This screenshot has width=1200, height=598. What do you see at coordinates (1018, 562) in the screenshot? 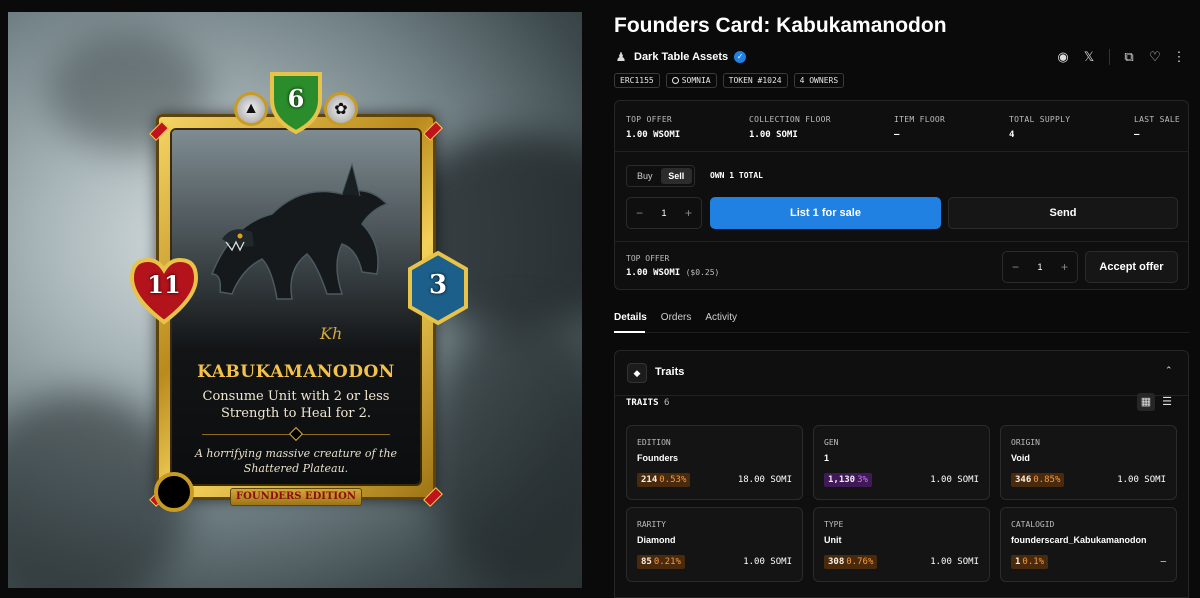
I see `trait-count: 1` at bounding box center [1018, 562].